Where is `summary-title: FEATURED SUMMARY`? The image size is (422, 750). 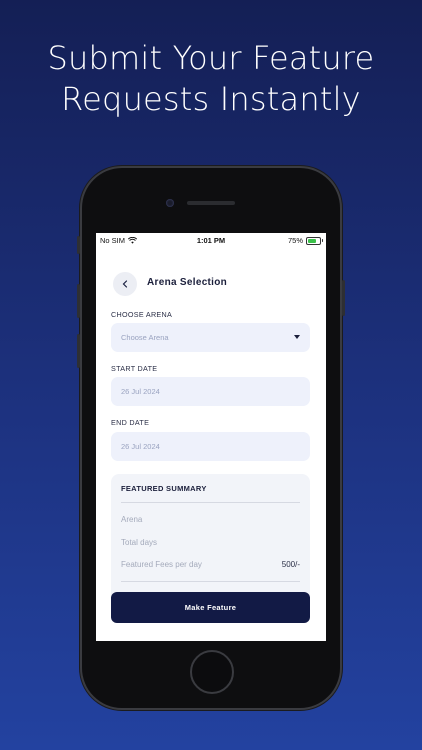 summary-title: FEATURED SUMMARY is located at coordinates (164, 488).